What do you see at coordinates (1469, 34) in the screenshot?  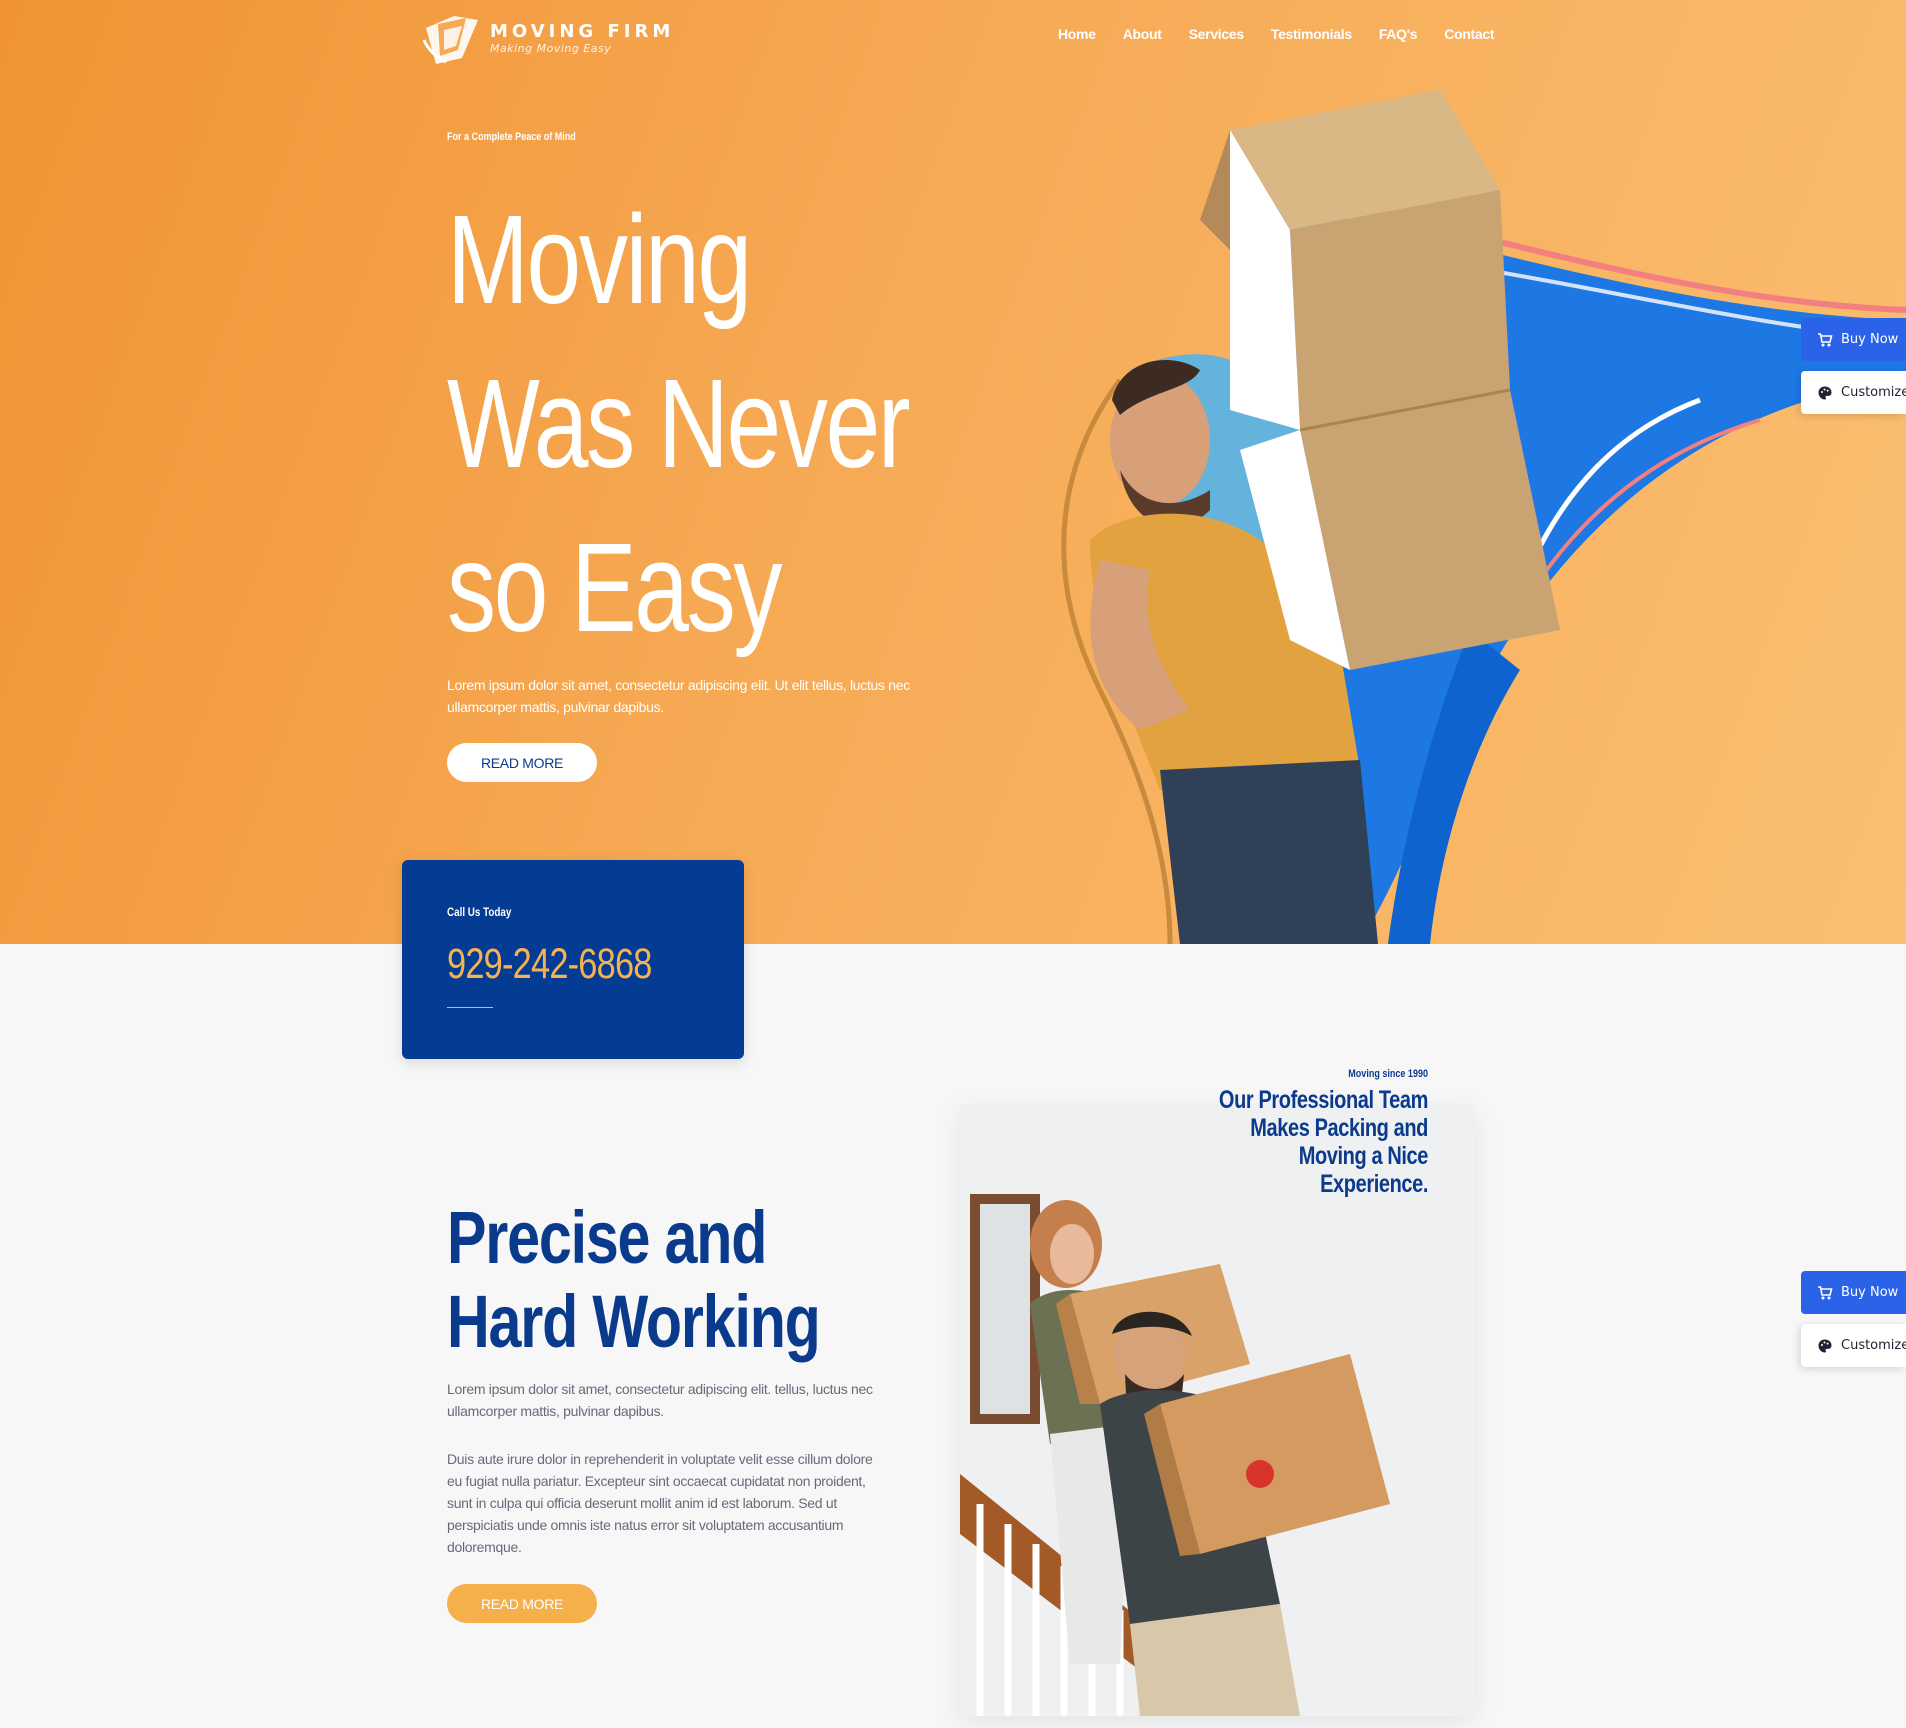 I see `nav-item-contact: Contact` at bounding box center [1469, 34].